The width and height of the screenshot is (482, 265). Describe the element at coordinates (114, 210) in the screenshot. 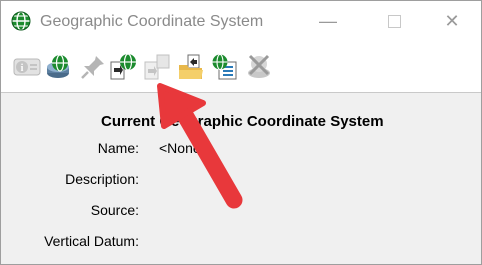

I see `source-label: Source:` at that location.